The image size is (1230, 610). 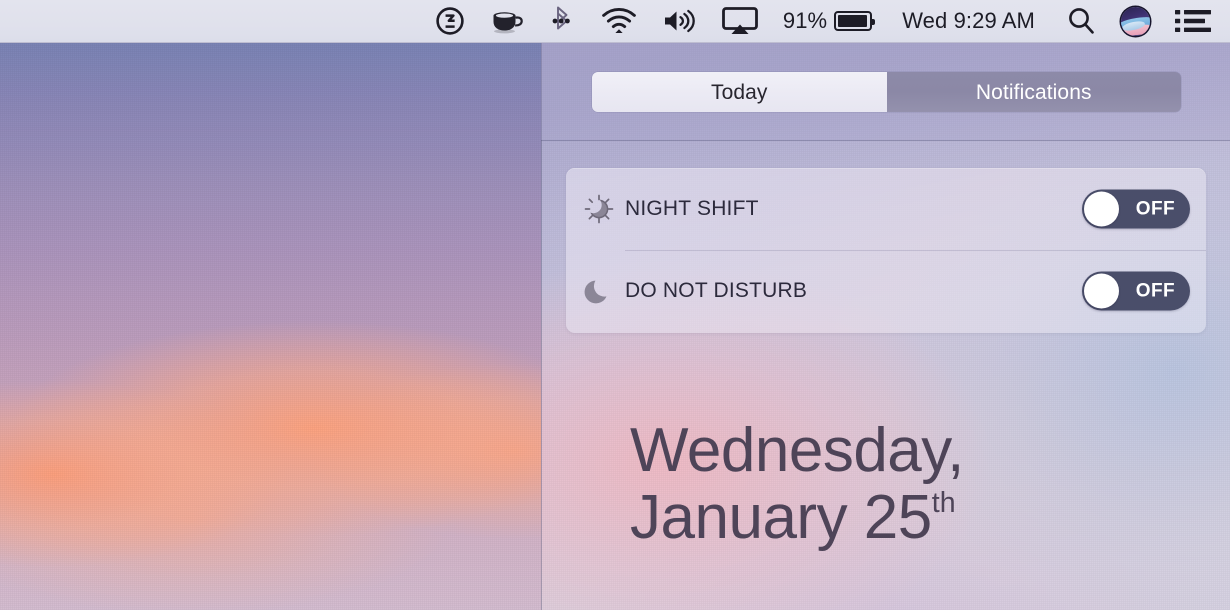 What do you see at coordinates (506, 21) in the screenshot?
I see `caffeine-cup-icon` at bounding box center [506, 21].